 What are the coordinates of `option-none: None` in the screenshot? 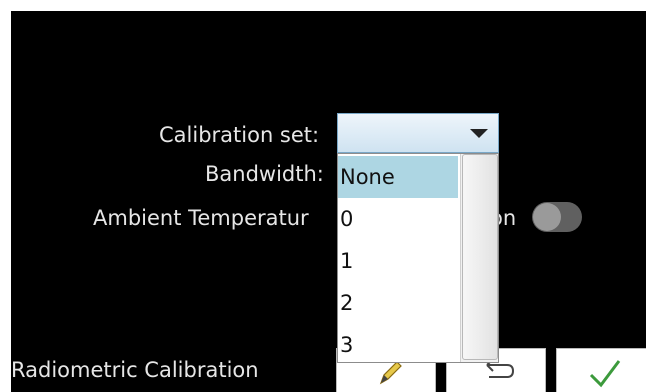 It's located at (398, 177).